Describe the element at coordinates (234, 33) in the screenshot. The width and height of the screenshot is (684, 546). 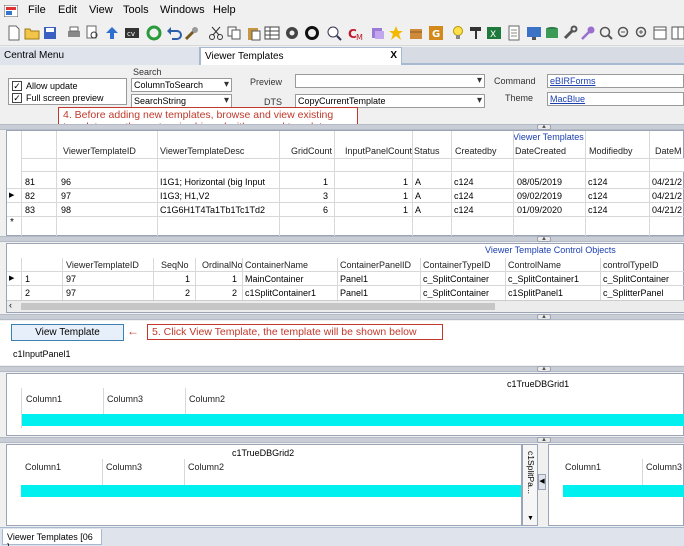
I see `copy-icon` at that location.